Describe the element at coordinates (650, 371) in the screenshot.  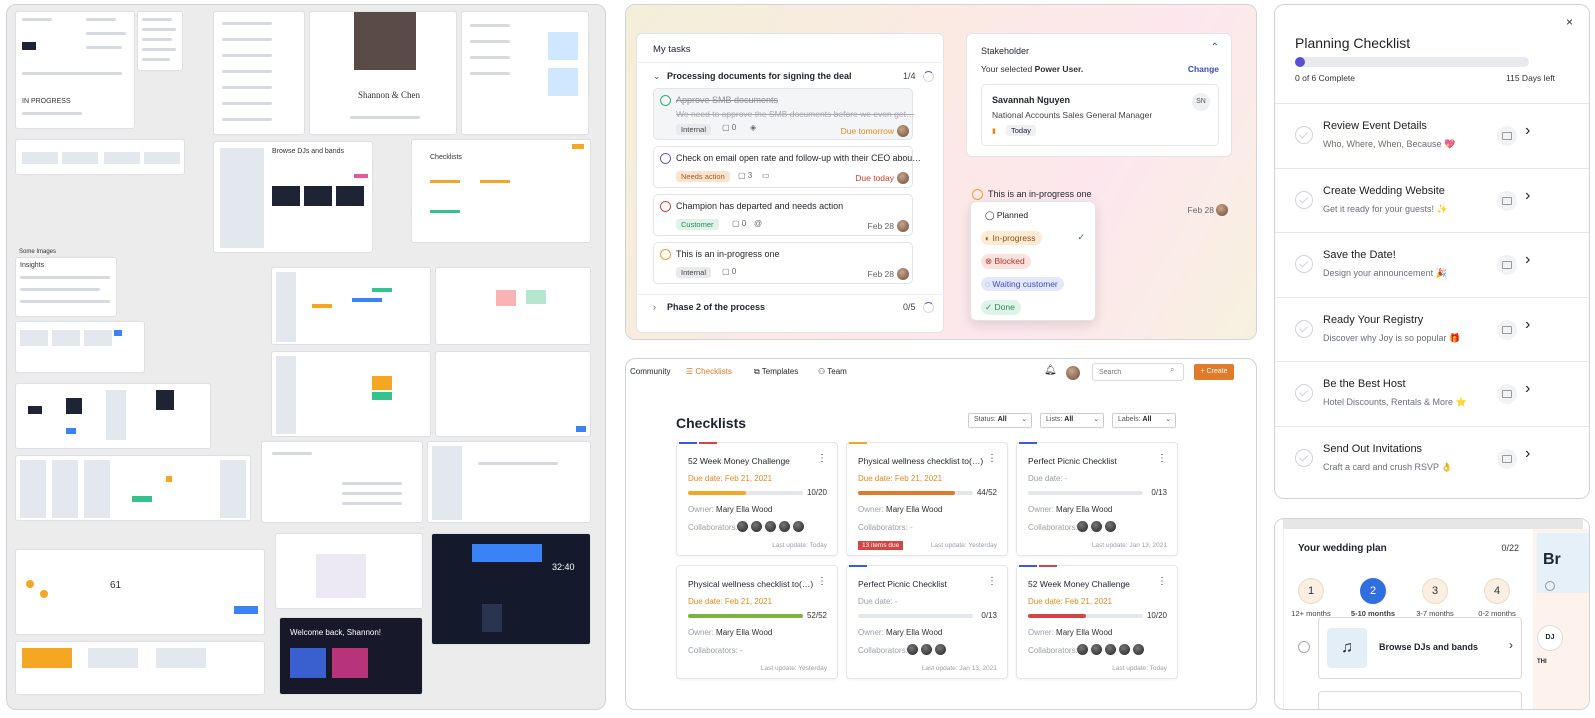
I see `nav-community: Community` at that location.